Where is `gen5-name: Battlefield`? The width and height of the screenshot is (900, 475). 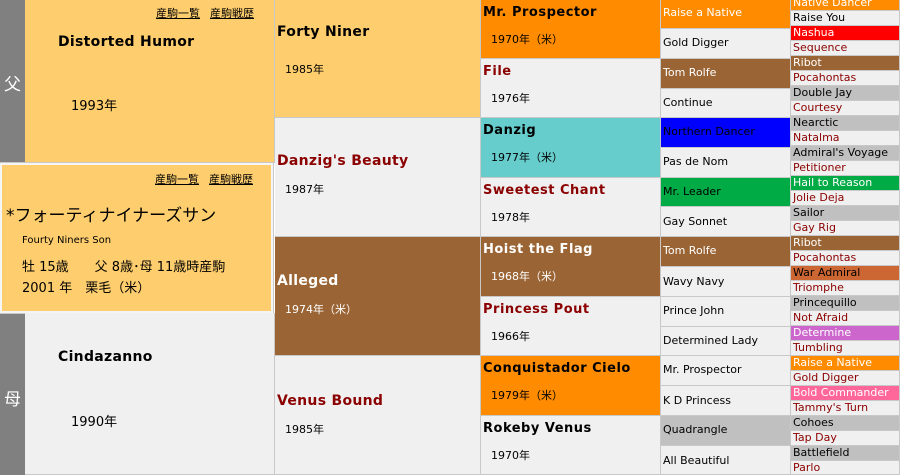 gen5-name: Battlefield is located at coordinates (821, 453).